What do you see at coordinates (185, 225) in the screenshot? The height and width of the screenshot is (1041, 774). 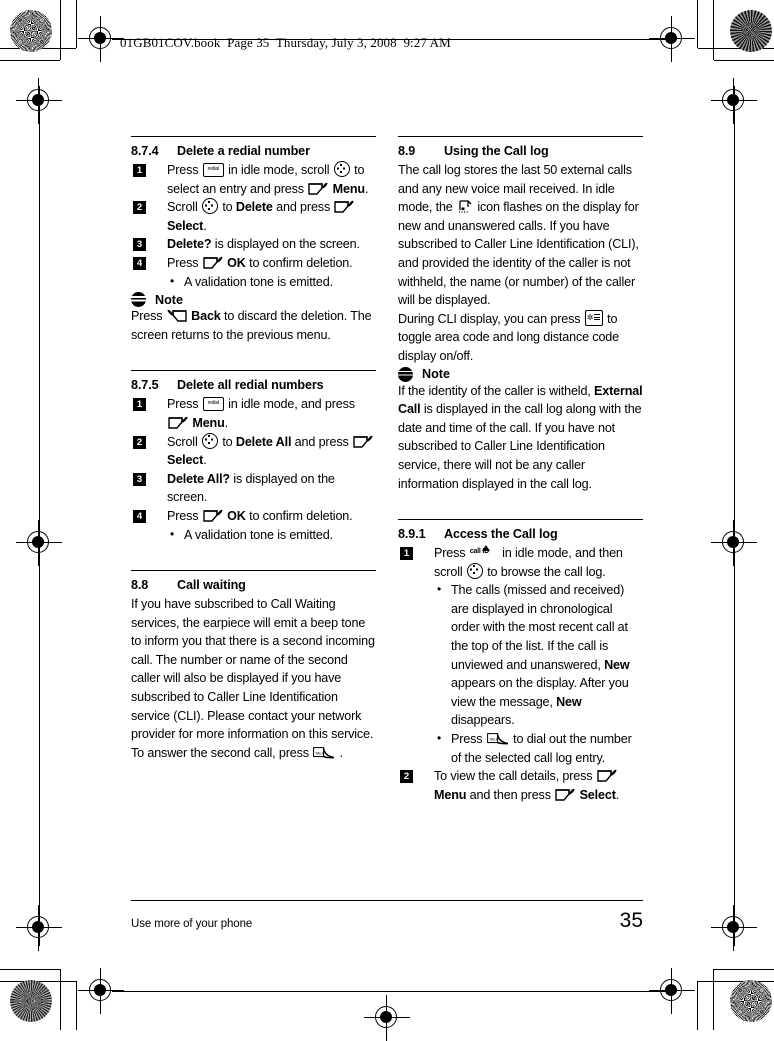 I see `emphasis-text: Select` at bounding box center [185, 225].